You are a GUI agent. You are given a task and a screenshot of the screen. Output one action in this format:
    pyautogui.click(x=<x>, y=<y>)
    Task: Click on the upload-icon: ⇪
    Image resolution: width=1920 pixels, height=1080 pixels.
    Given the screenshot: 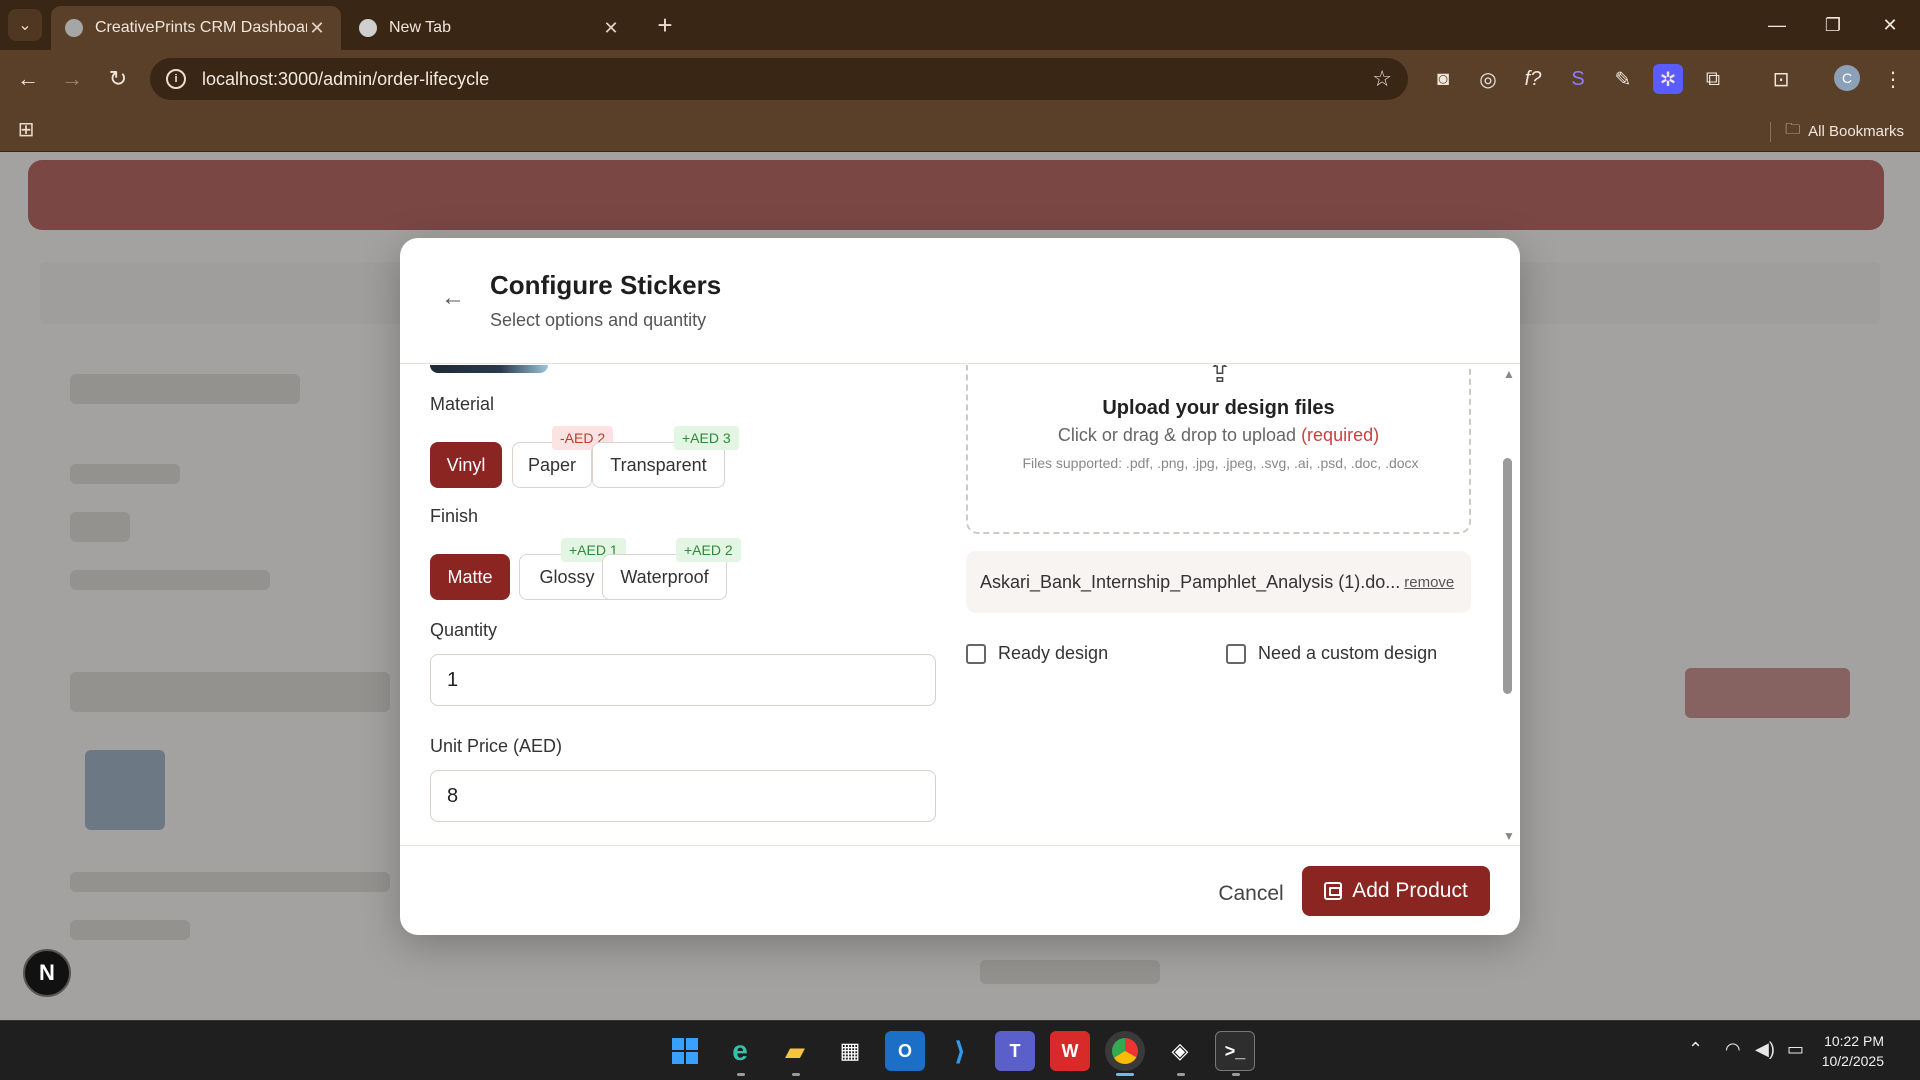 What is the action you would take?
    pyautogui.click(x=1220, y=377)
    